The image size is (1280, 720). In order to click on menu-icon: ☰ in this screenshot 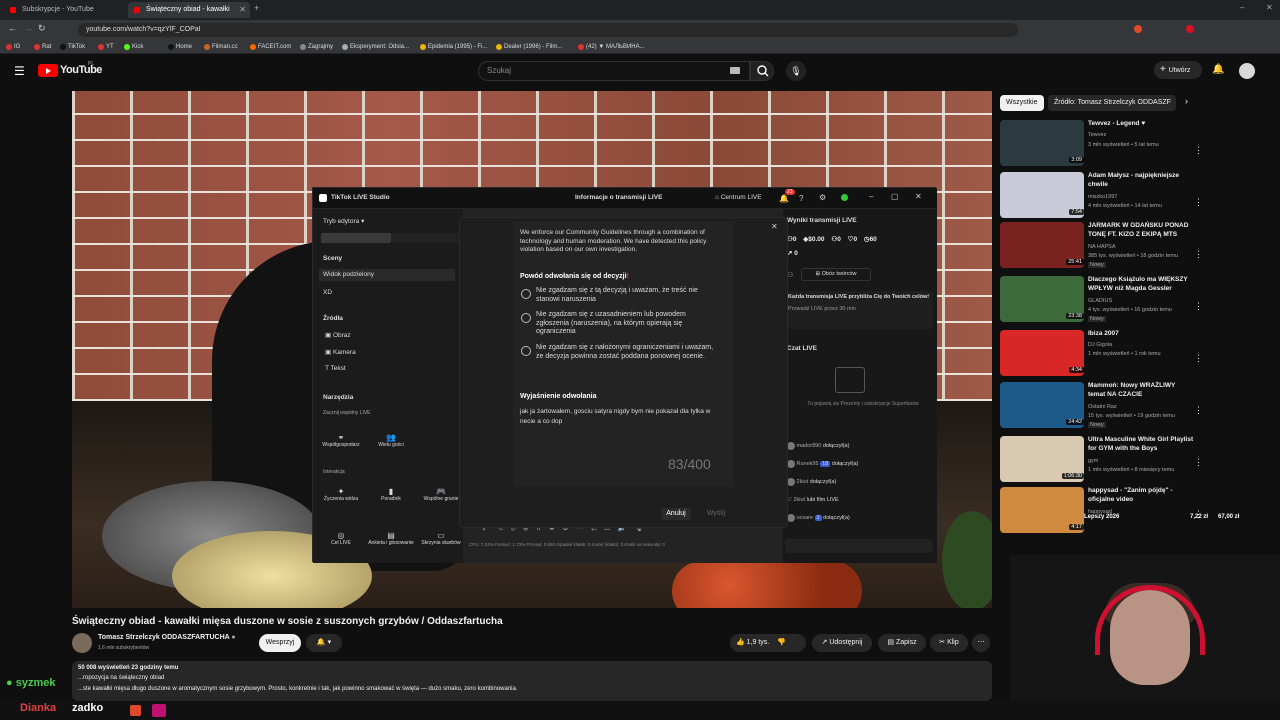, I will do `click(19, 71)`.